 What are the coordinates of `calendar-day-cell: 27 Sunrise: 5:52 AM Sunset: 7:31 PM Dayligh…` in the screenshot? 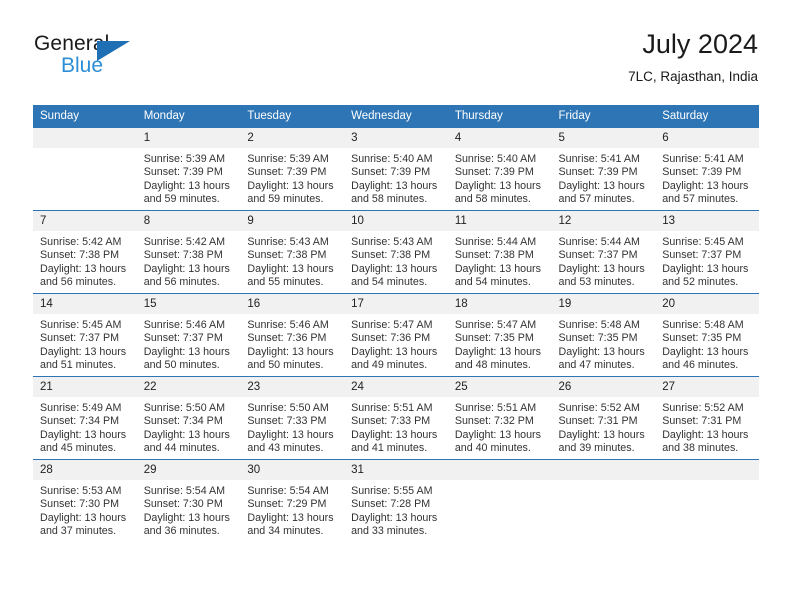 It's located at (707, 418).